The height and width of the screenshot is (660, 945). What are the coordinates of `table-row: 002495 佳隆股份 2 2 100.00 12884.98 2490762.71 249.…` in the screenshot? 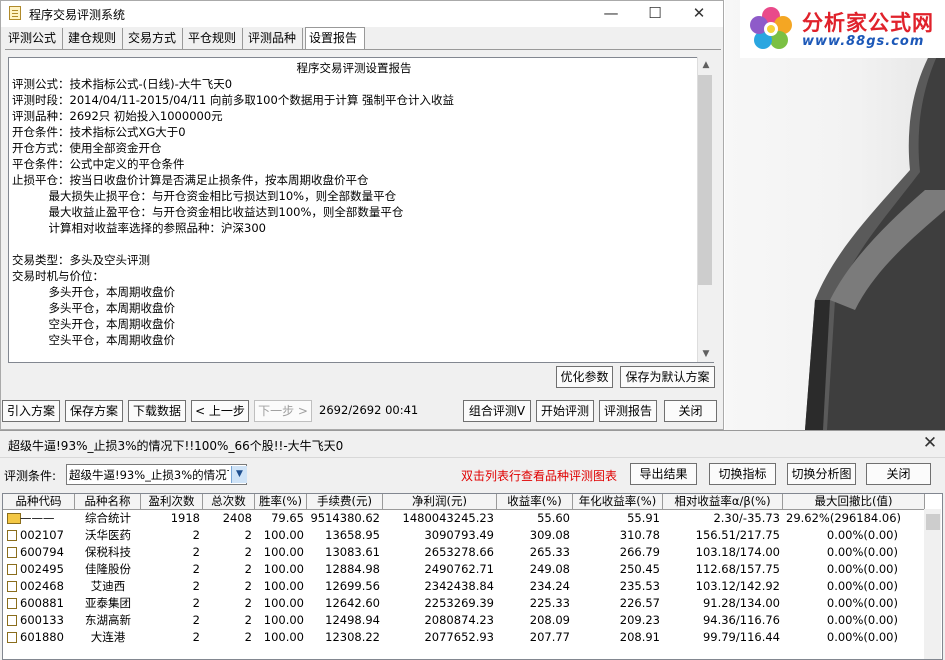 It's located at (464, 569).